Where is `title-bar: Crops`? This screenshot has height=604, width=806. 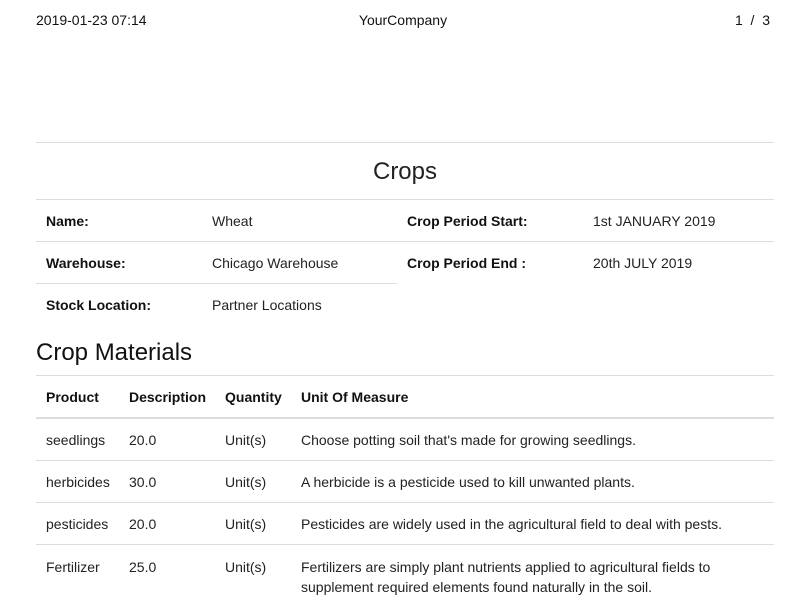 title-bar: Crops is located at coordinates (405, 170).